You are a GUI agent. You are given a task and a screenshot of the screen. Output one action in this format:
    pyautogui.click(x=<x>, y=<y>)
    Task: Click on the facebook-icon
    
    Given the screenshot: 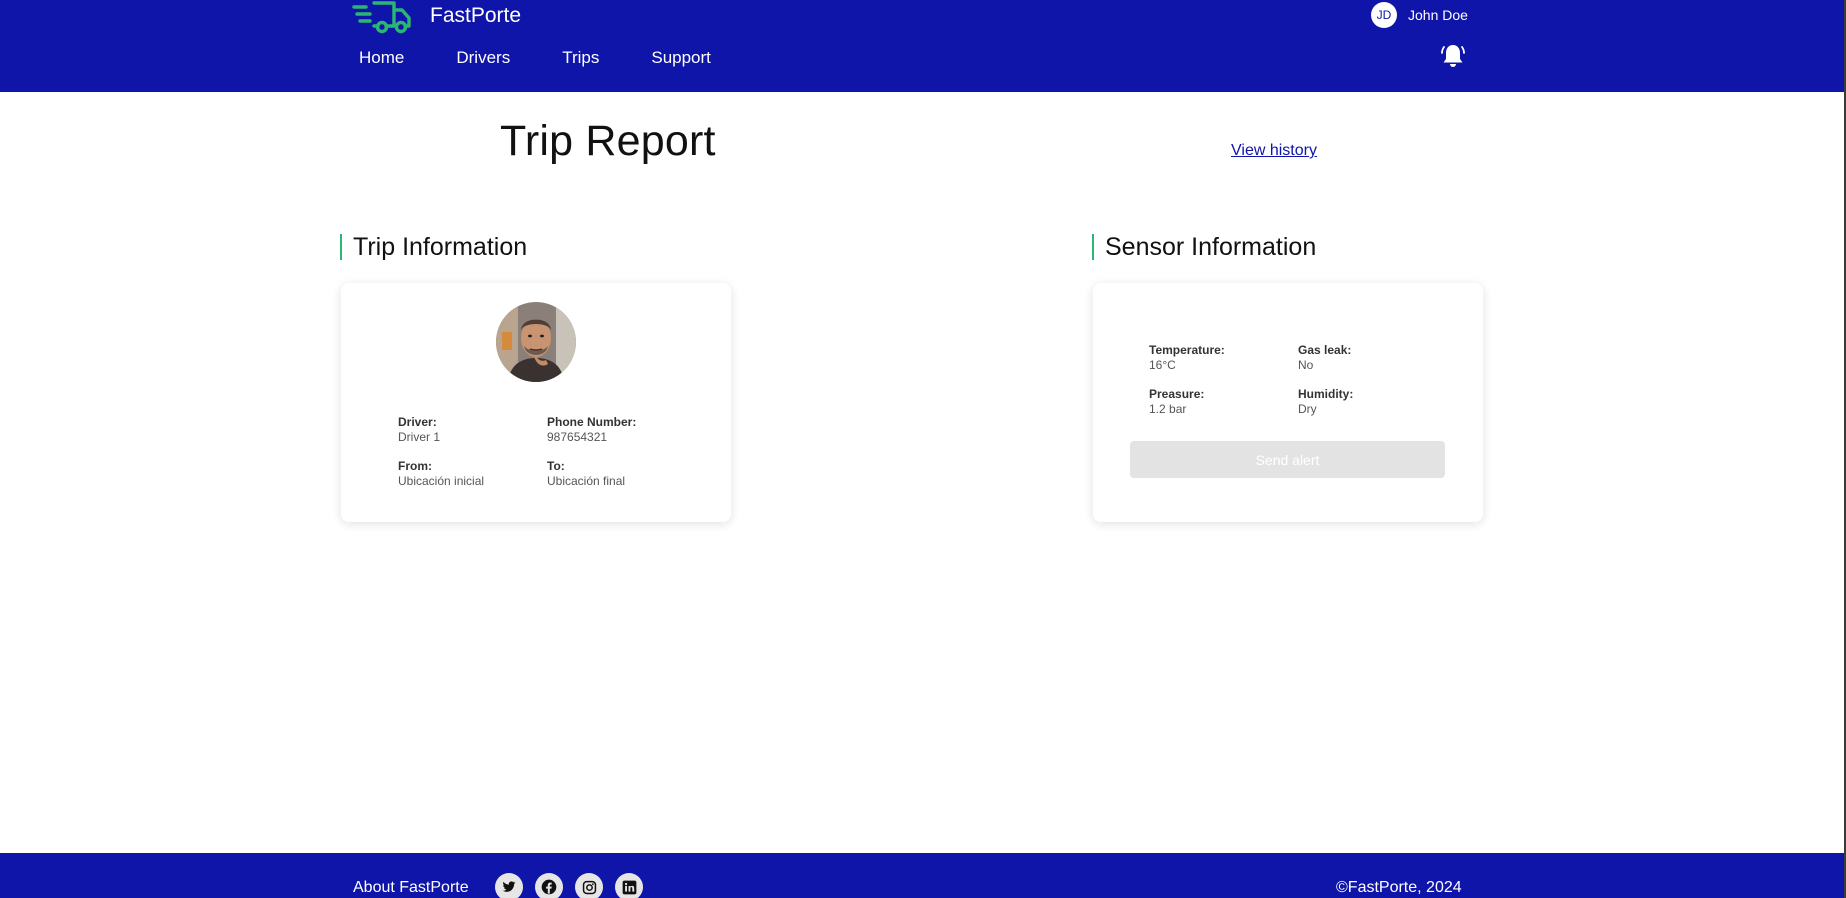 What is the action you would take?
    pyautogui.click(x=549, y=885)
    